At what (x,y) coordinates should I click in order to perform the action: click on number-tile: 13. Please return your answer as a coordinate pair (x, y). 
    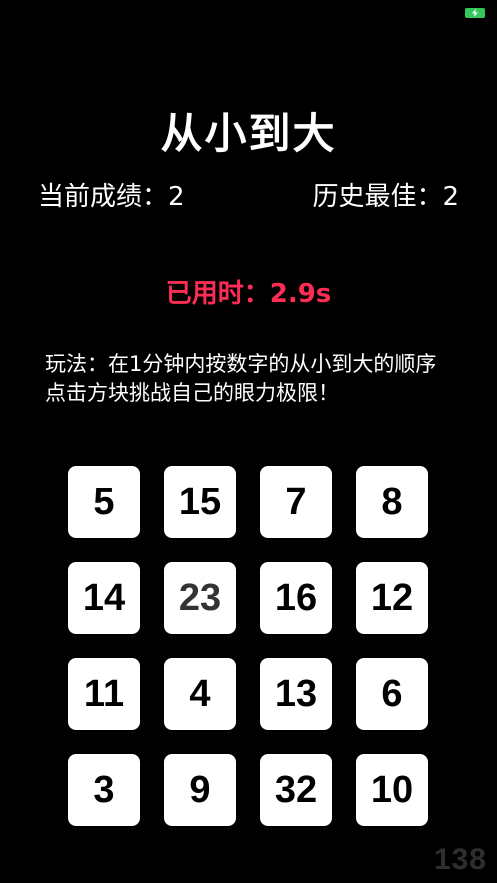
    Looking at the image, I should click on (296, 694).